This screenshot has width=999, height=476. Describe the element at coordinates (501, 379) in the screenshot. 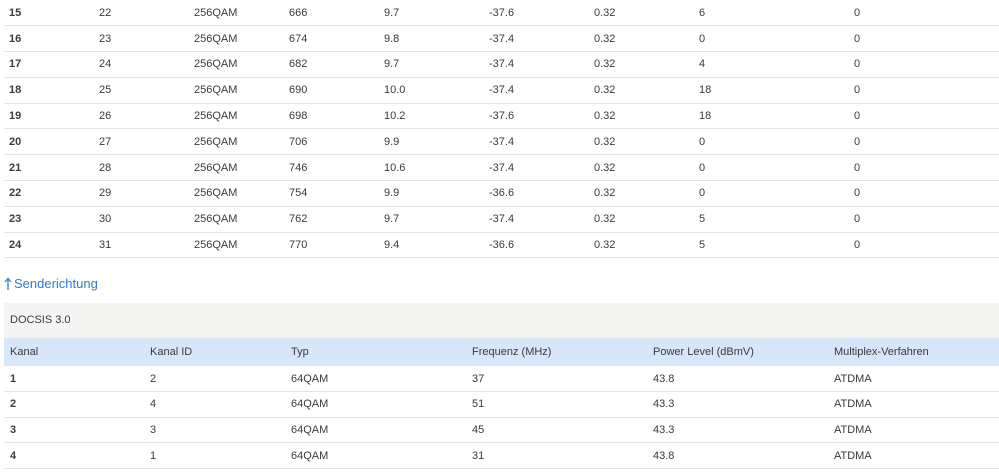

I see `table-row: 1 2 64QAM 37 43.8 ATDMA` at that location.